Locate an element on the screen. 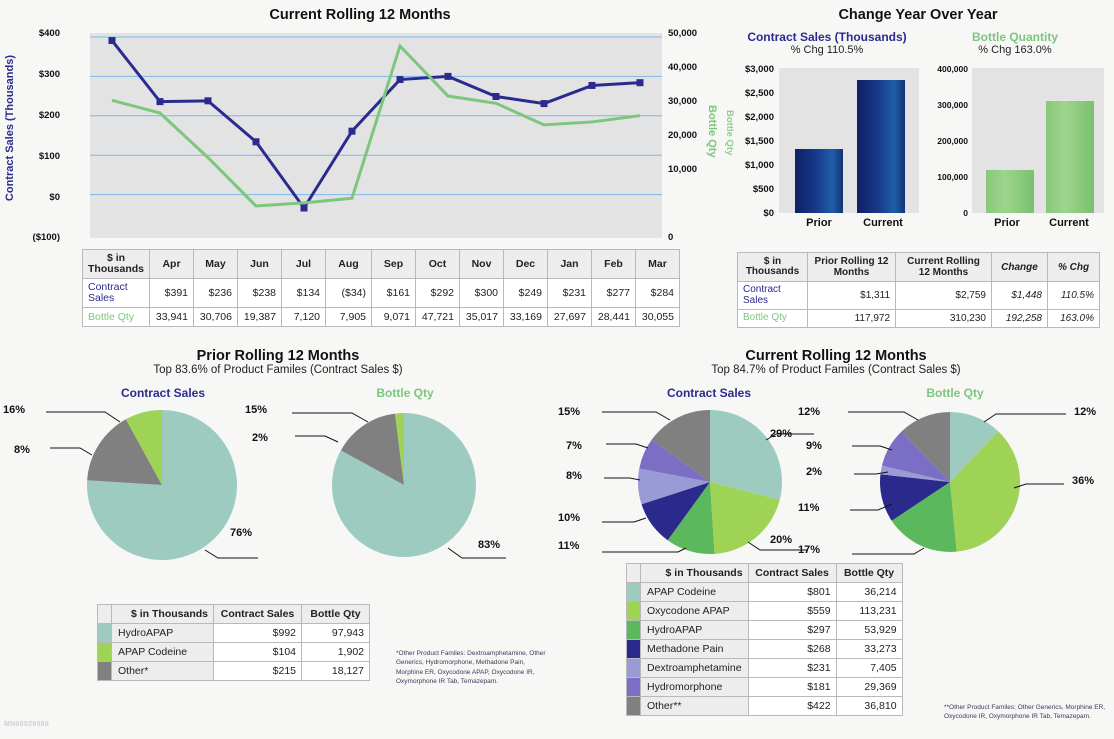 The height and width of the screenshot is (739, 1114). yoy-row-label-contract-sales: Contract Sales is located at coordinates (772, 295).